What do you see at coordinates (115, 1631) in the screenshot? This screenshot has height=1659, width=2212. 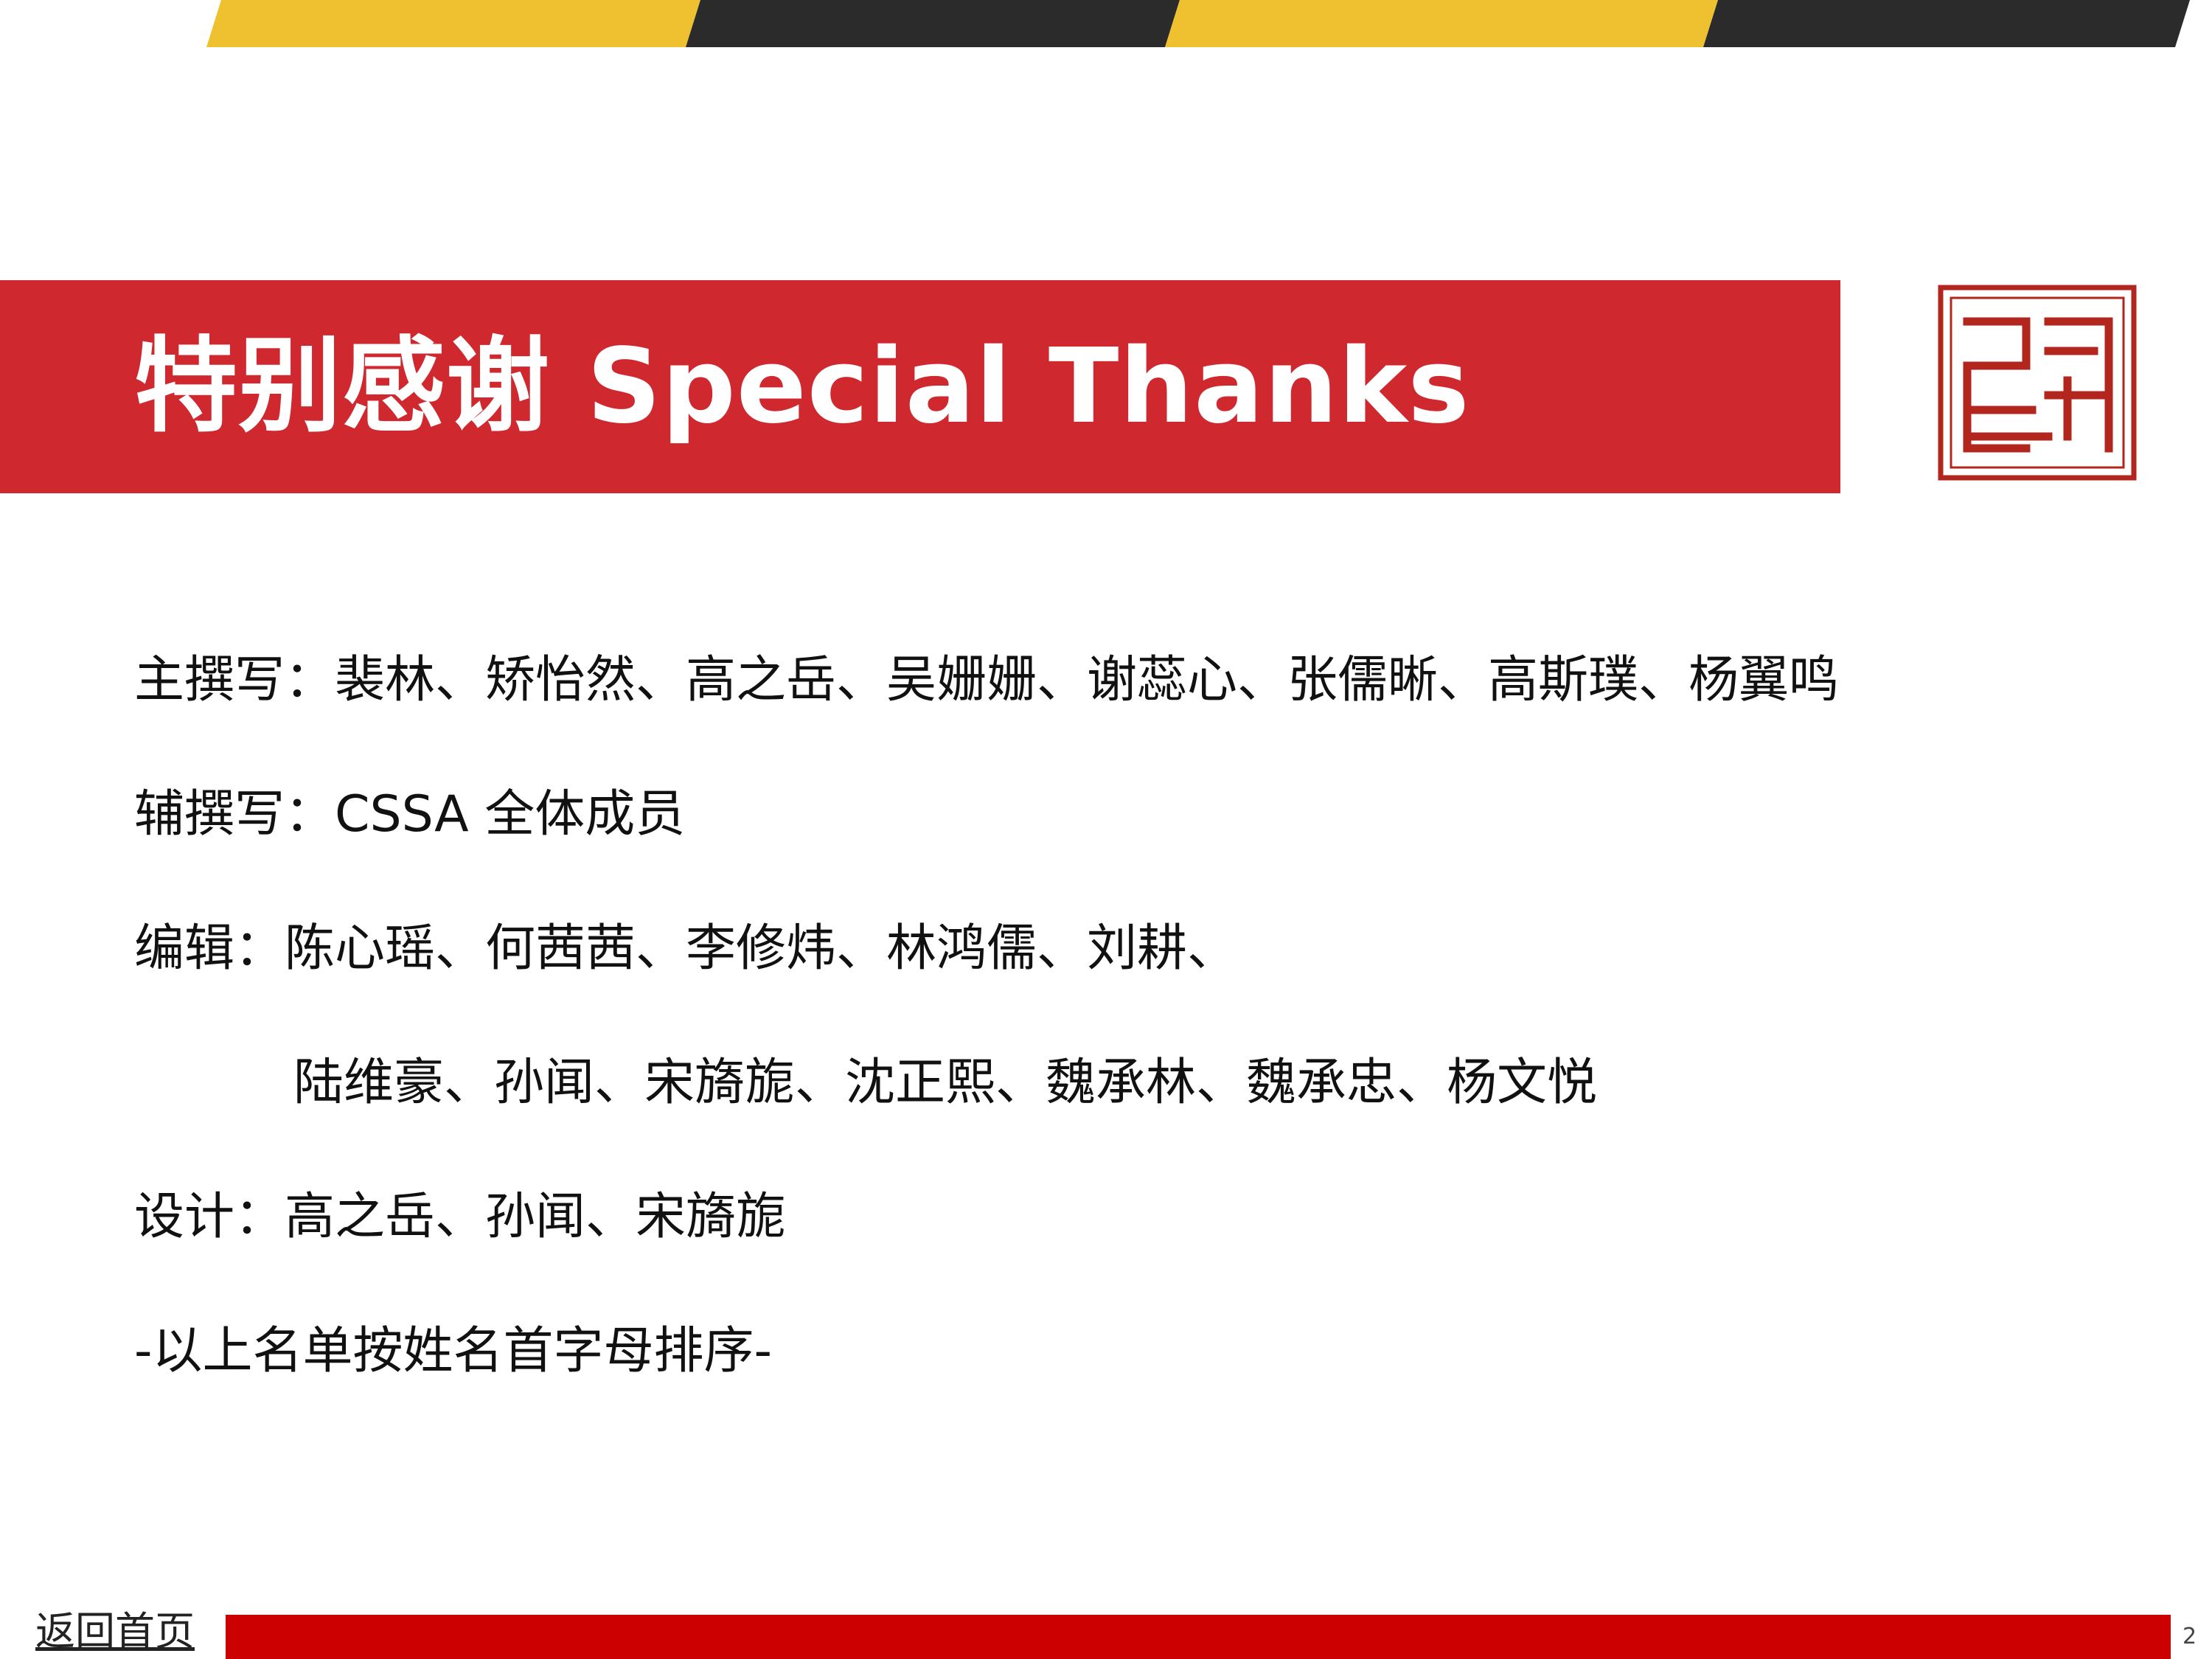 I see `home-link: 返回首页` at bounding box center [115, 1631].